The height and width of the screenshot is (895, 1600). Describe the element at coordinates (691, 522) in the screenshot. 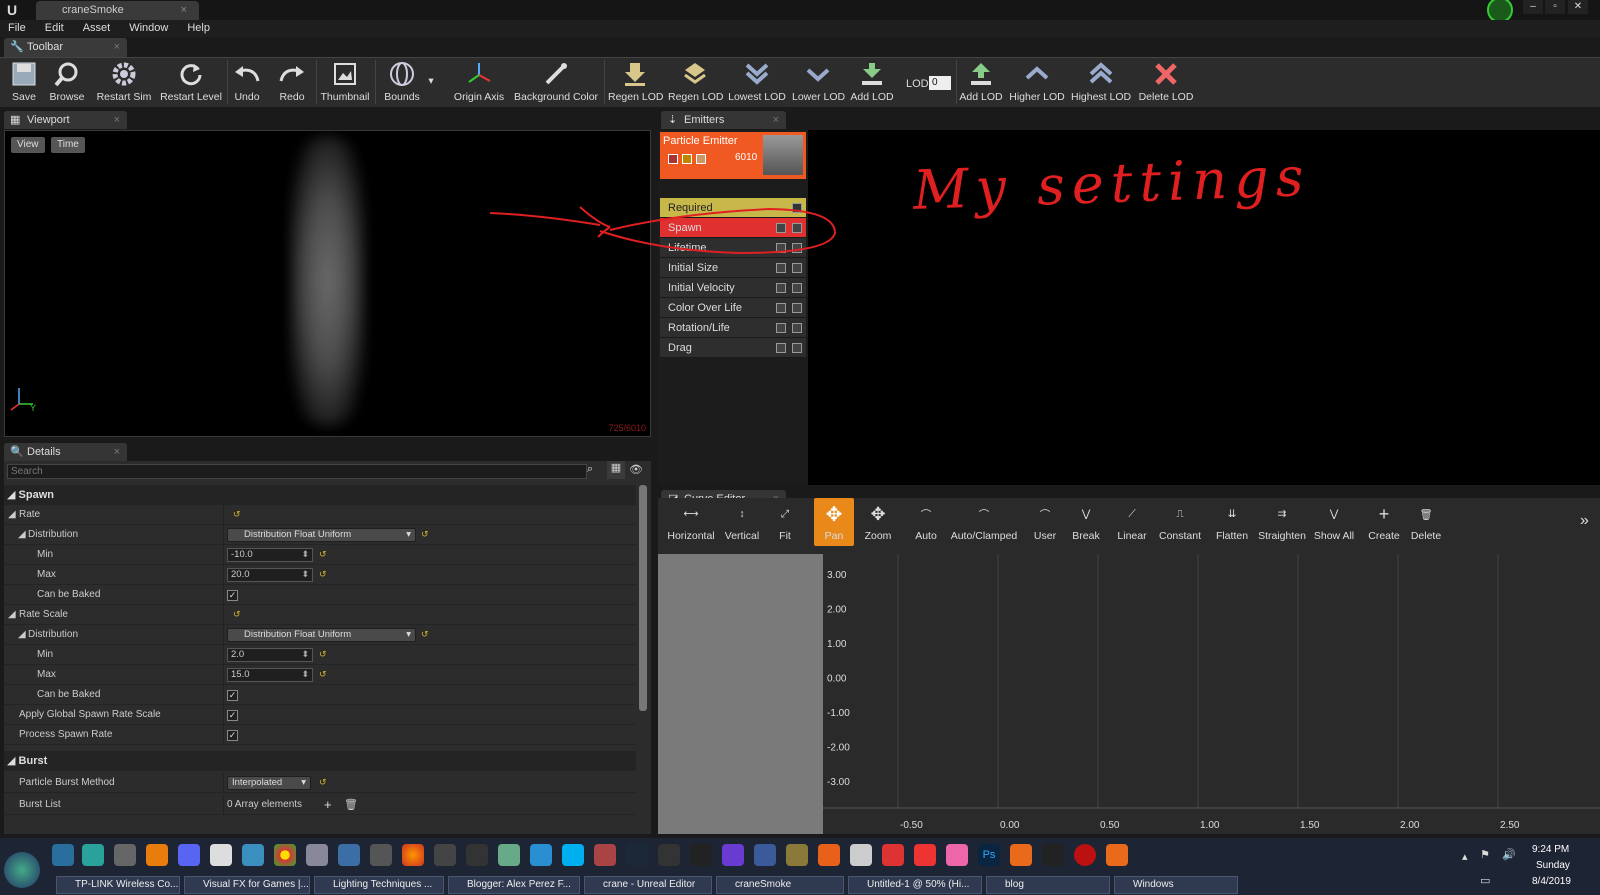

I see `horizontal-button: ⟷ Horizontal` at that location.